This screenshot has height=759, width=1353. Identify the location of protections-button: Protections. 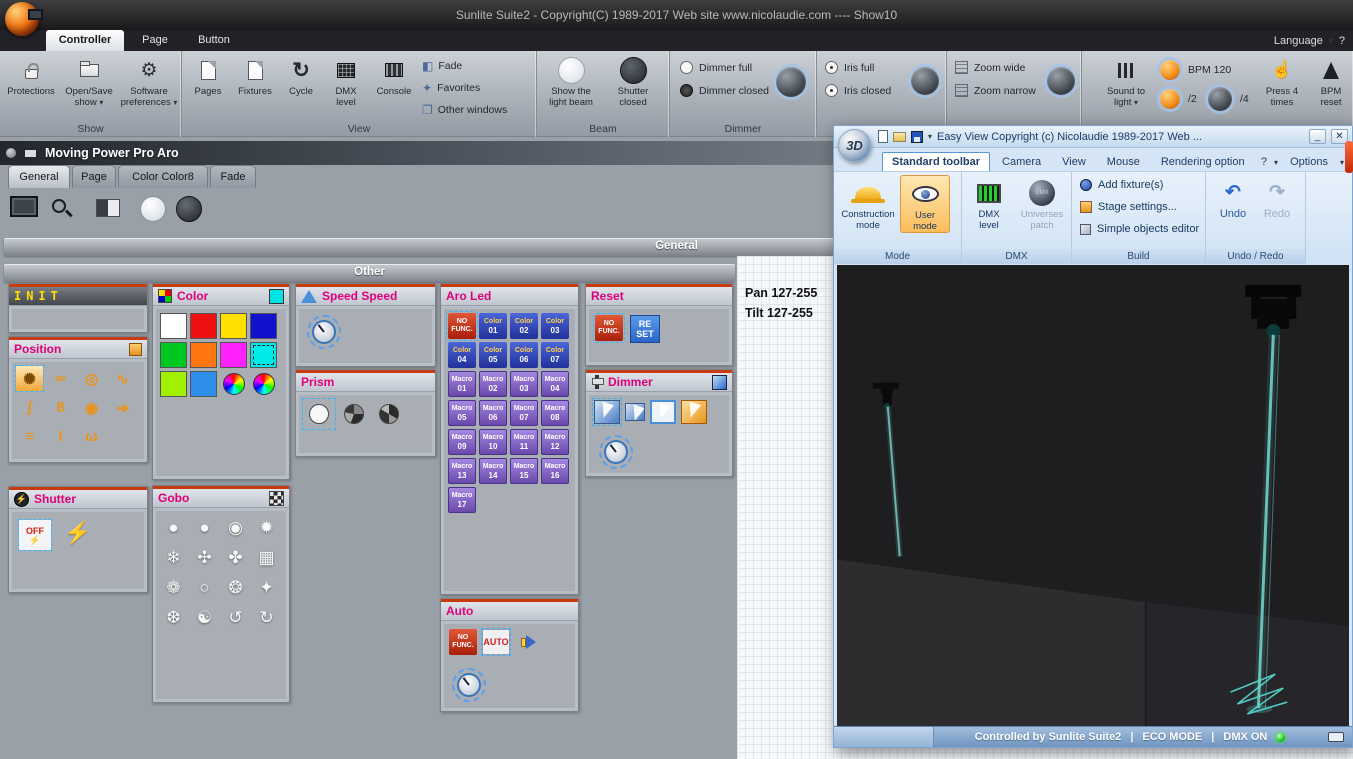
(31, 75).